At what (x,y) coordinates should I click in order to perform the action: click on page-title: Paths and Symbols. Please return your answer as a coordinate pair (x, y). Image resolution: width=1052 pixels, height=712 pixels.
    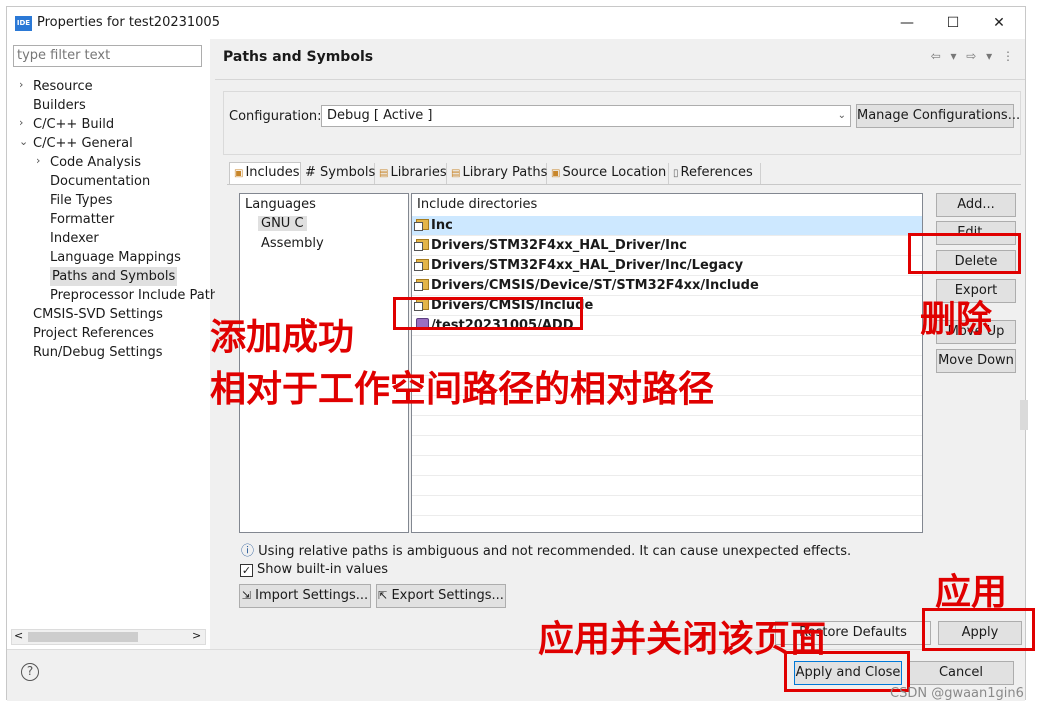
    Looking at the image, I should click on (298, 57).